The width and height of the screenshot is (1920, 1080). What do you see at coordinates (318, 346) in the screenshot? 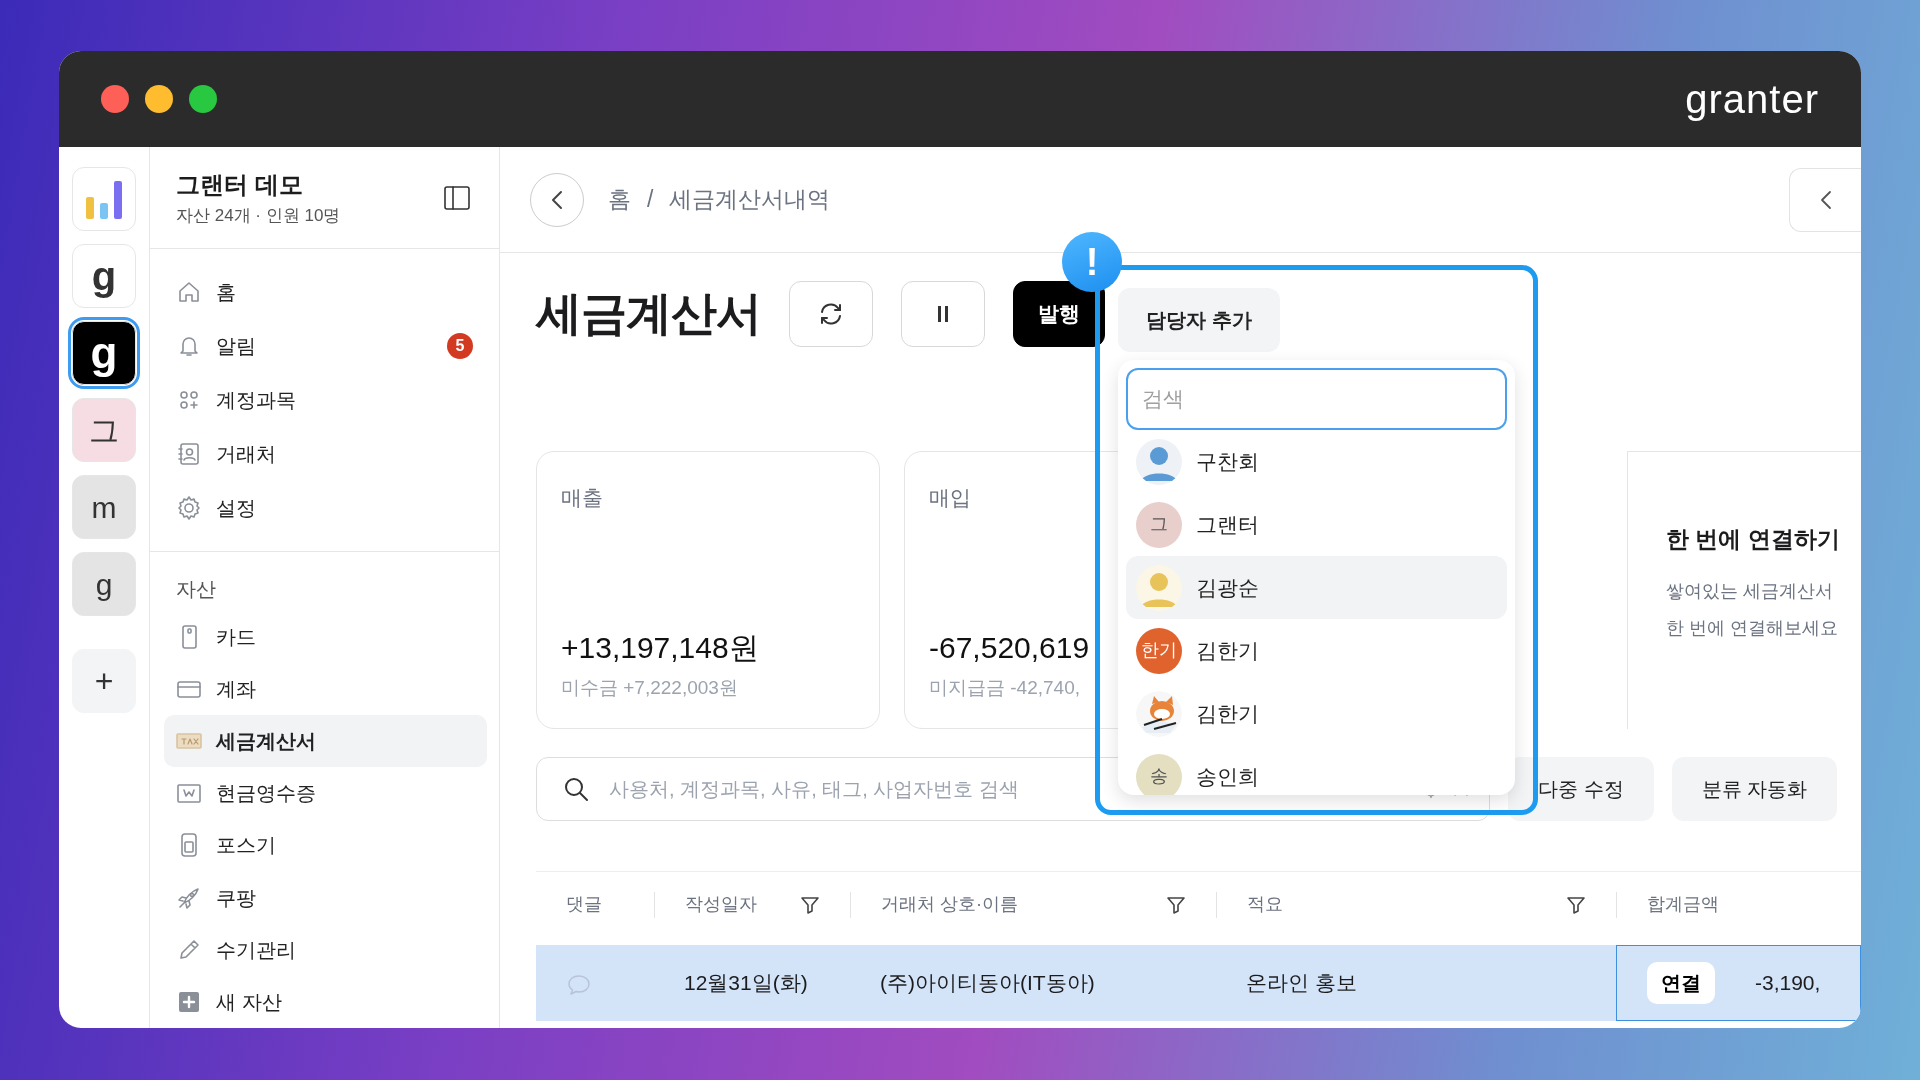
I see `sidebar-item: 알림 5` at bounding box center [318, 346].